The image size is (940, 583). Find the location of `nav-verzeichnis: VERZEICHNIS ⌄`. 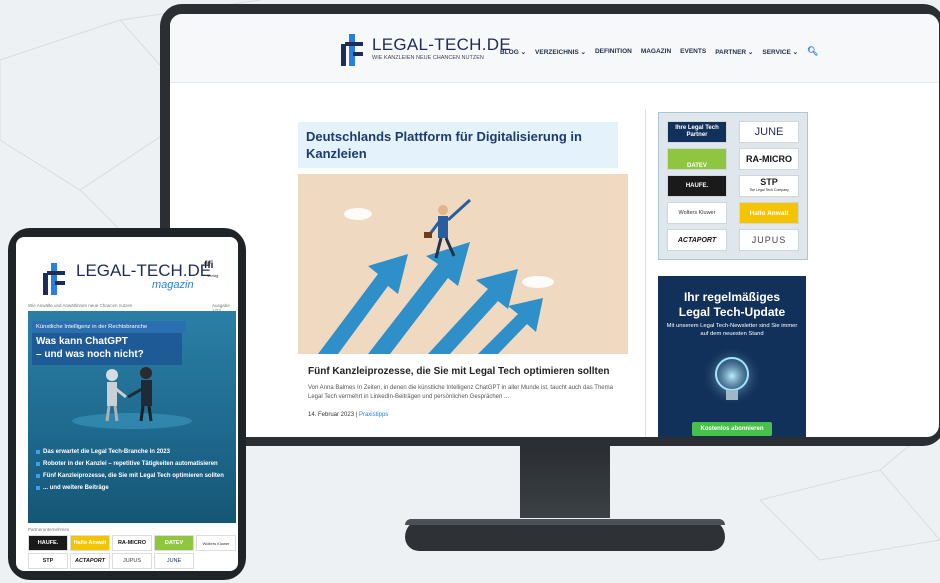

nav-verzeichnis: VERZEICHNIS ⌄ is located at coordinates (560, 52).